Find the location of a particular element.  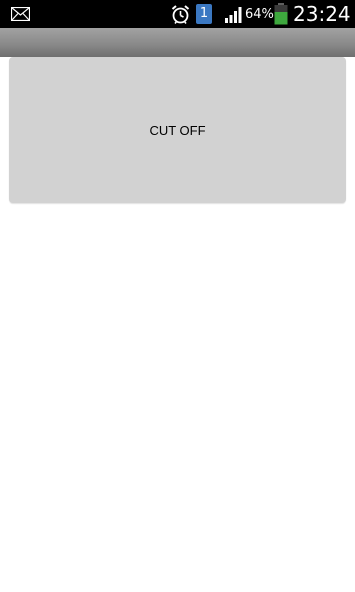

battery-icon is located at coordinates (281, 14).